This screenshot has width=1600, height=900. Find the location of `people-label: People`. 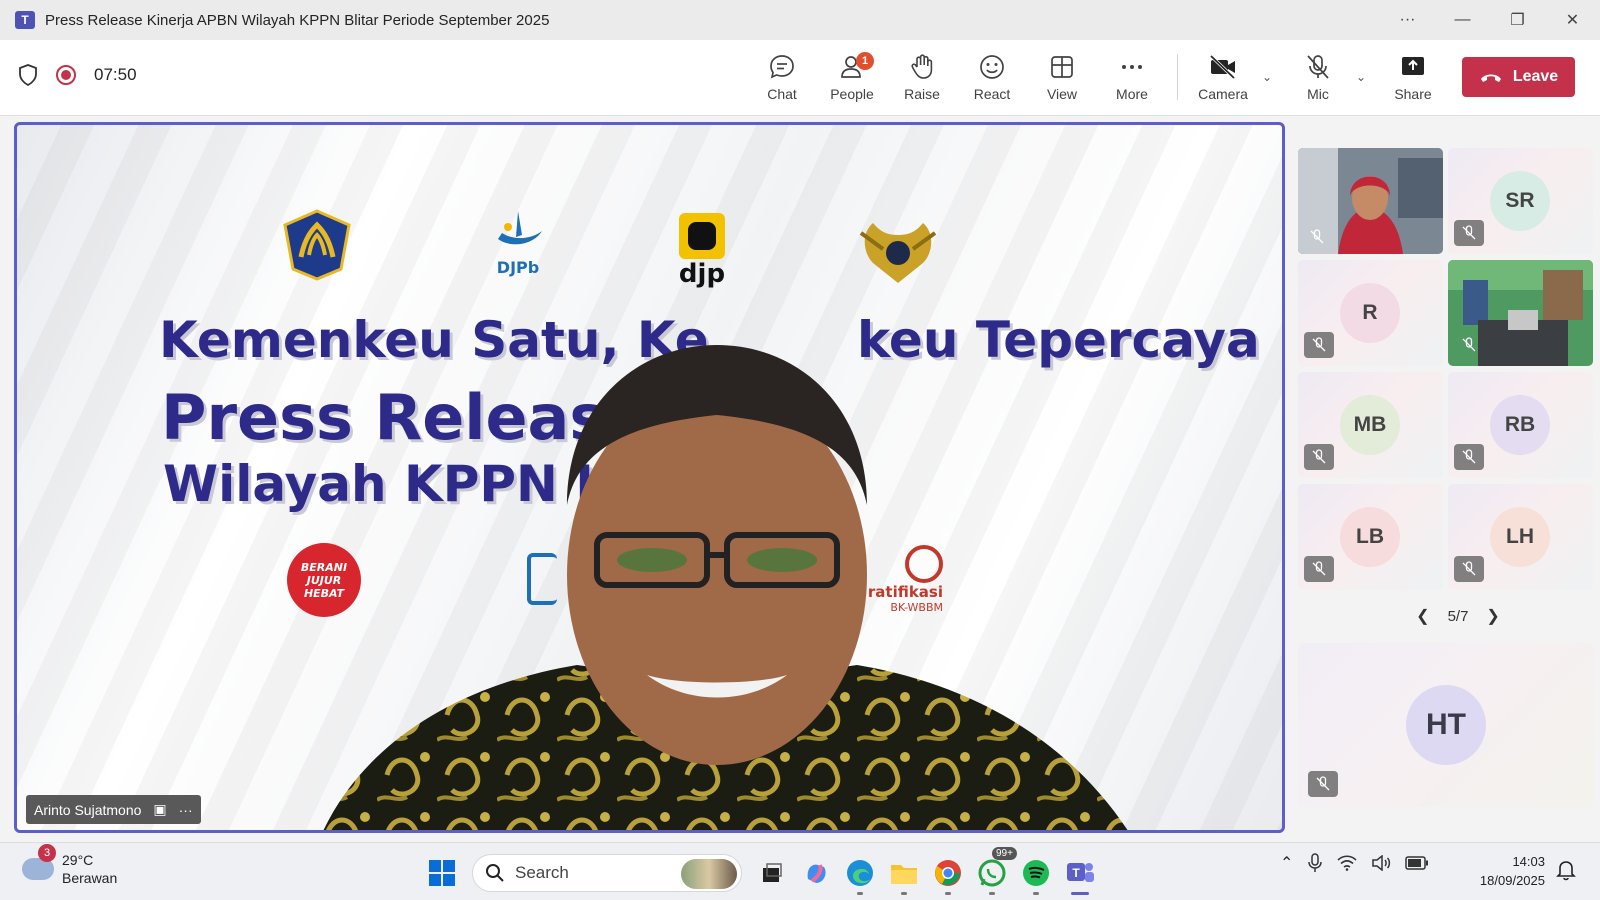

people-label: People is located at coordinates (852, 94).